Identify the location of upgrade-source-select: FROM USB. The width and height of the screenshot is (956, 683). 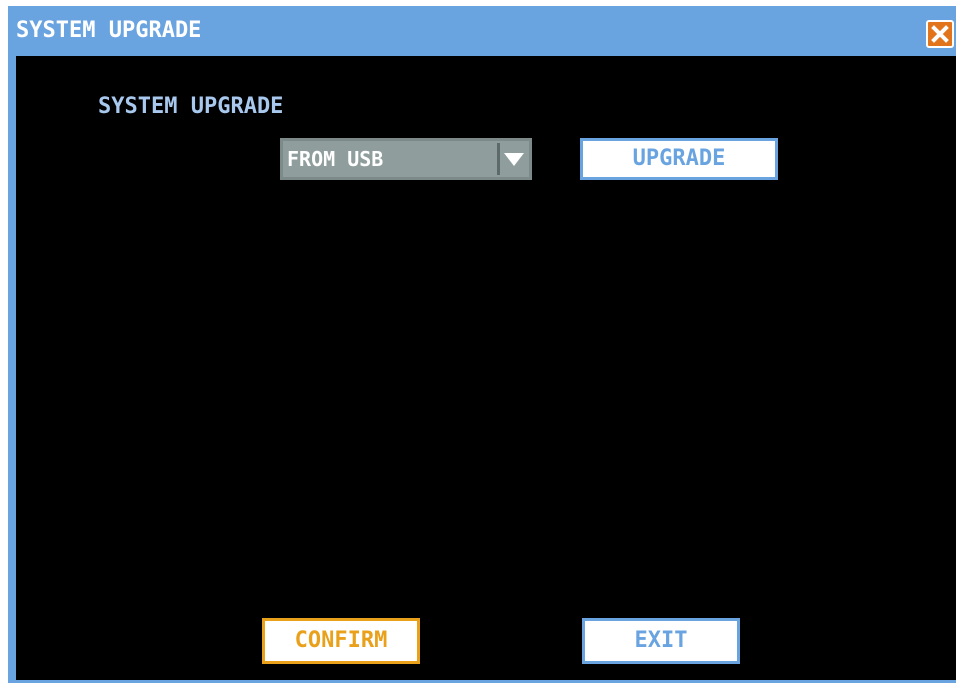
(406, 159).